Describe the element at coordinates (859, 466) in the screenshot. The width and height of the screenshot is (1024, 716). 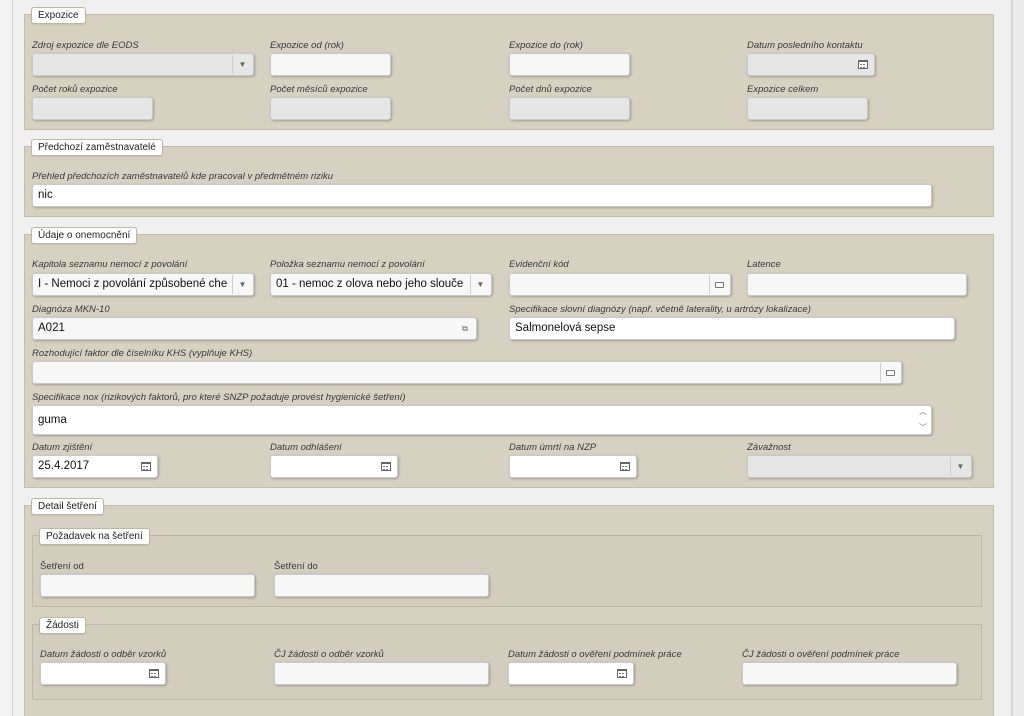
I see `zavaznost-select: ▼` at that location.